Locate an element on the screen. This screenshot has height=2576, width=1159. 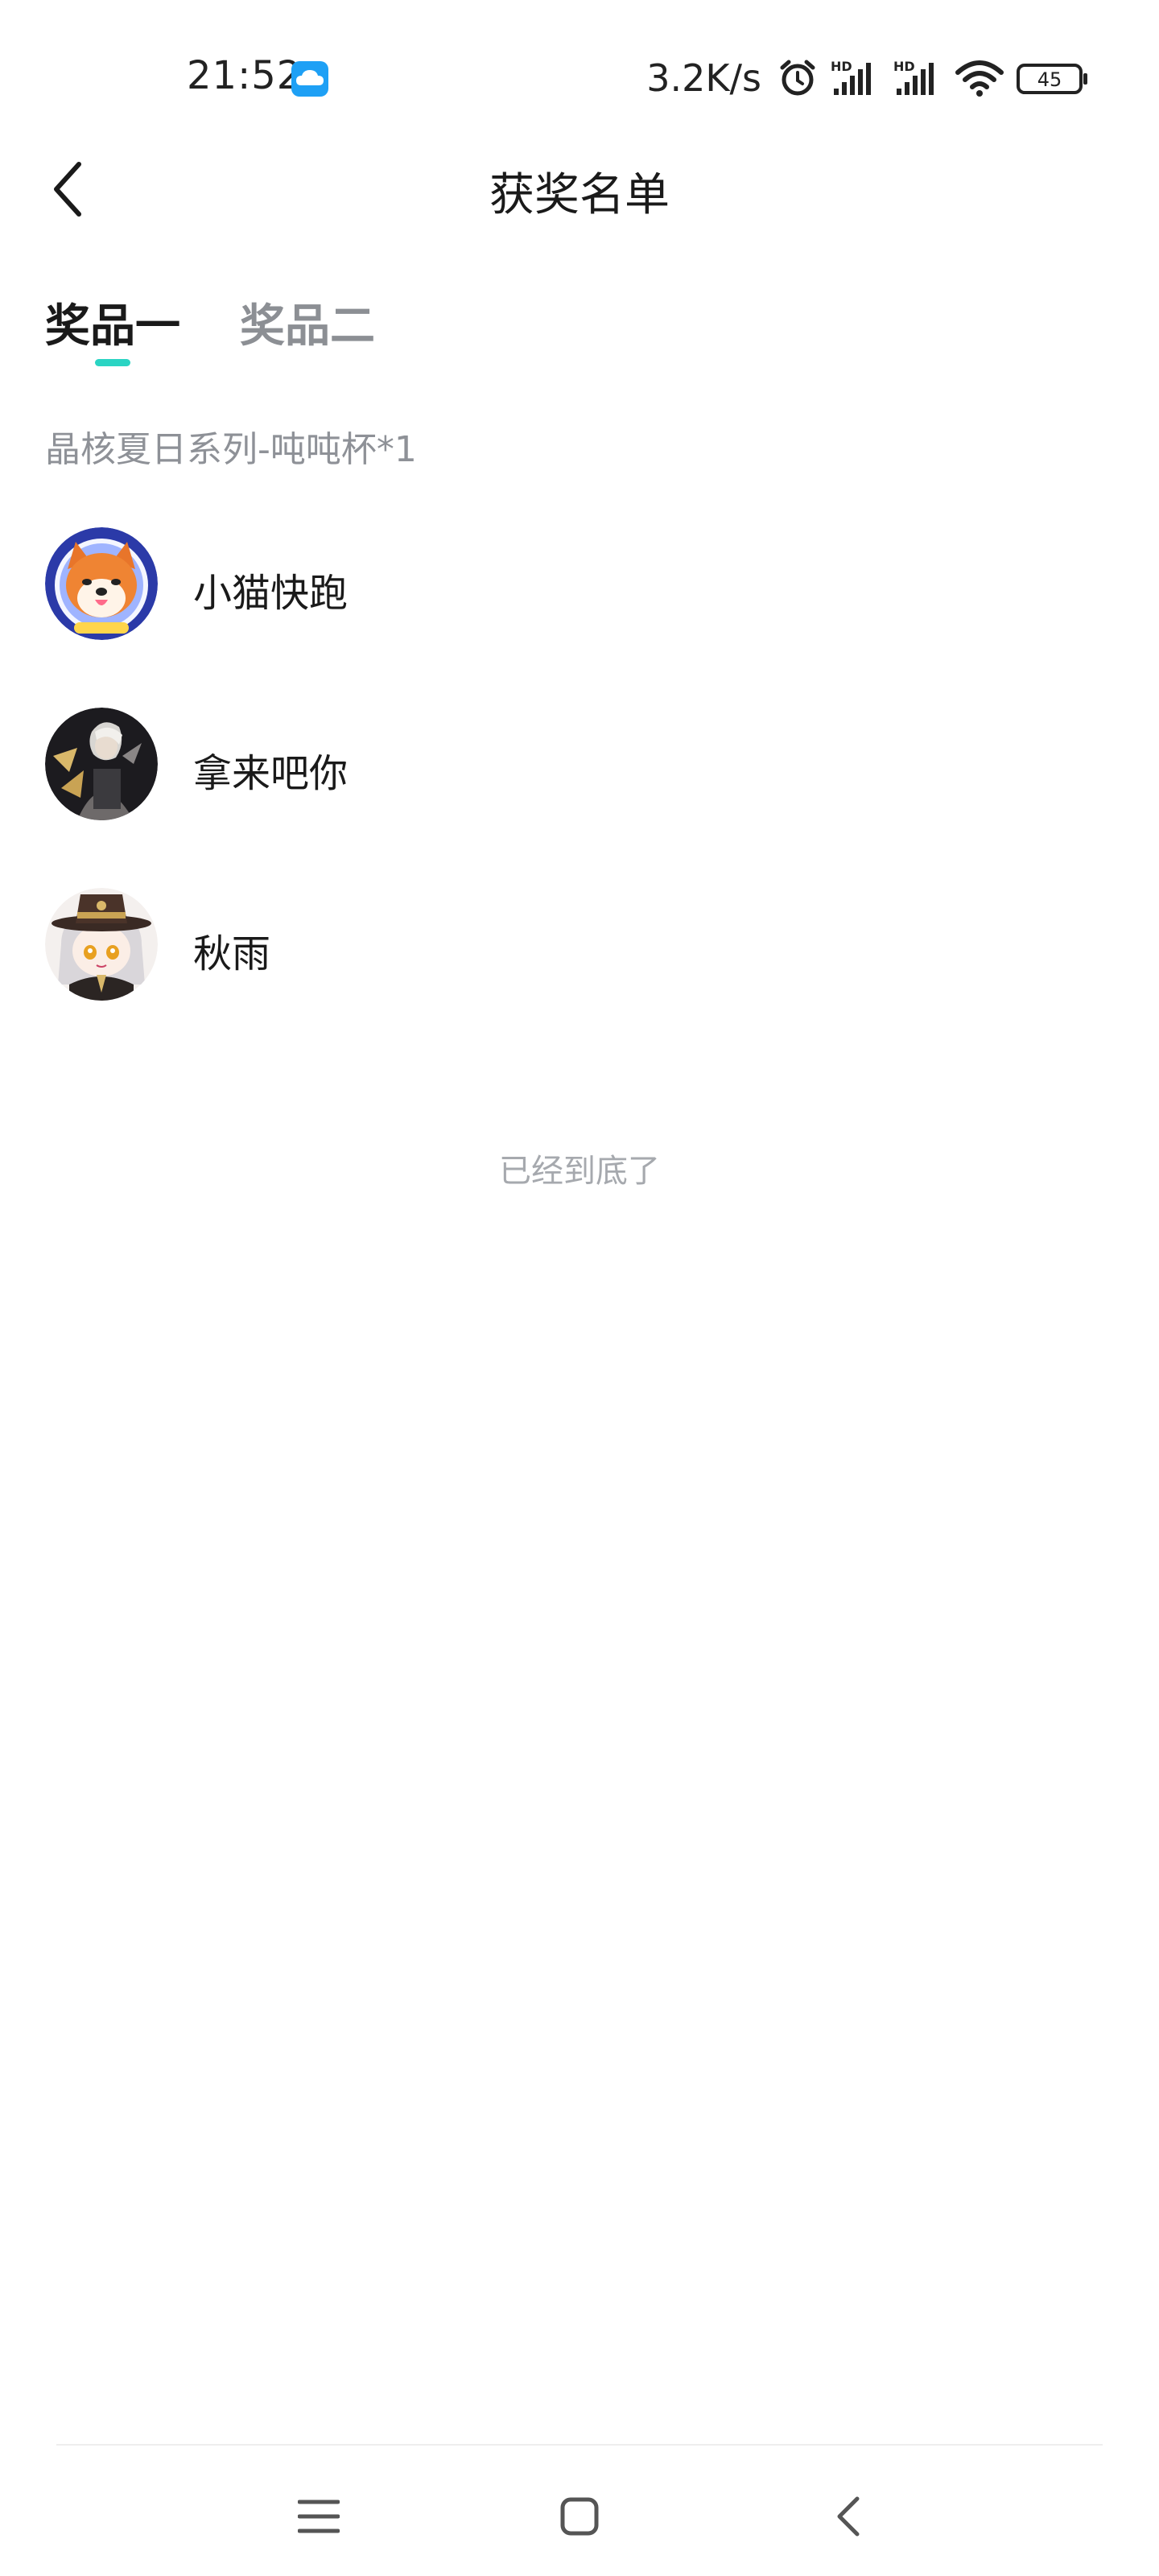
system-nav-bar is located at coordinates (579, 2515).